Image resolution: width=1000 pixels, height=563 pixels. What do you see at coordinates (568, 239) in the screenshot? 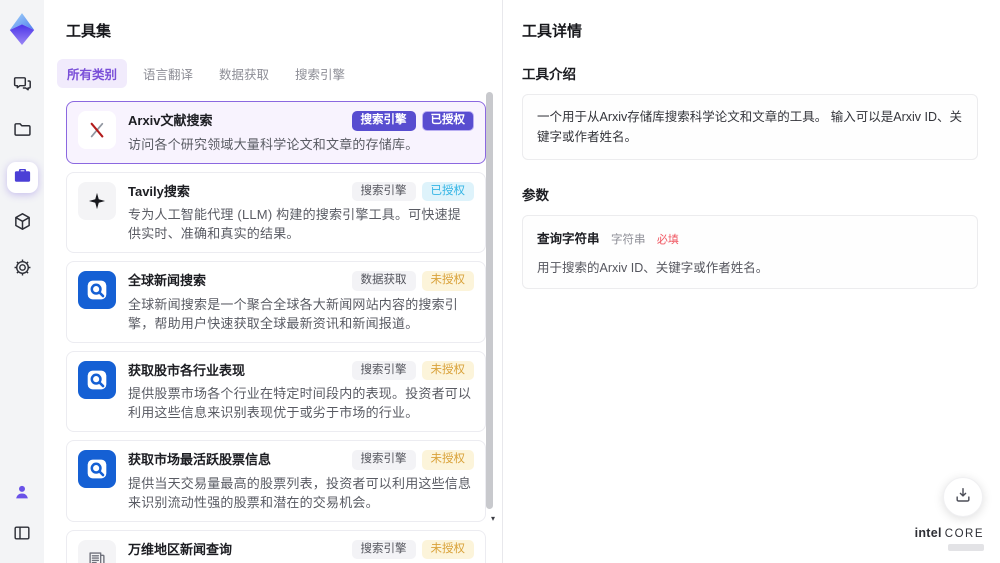
I see `parameter-name: 查询字符串` at bounding box center [568, 239].